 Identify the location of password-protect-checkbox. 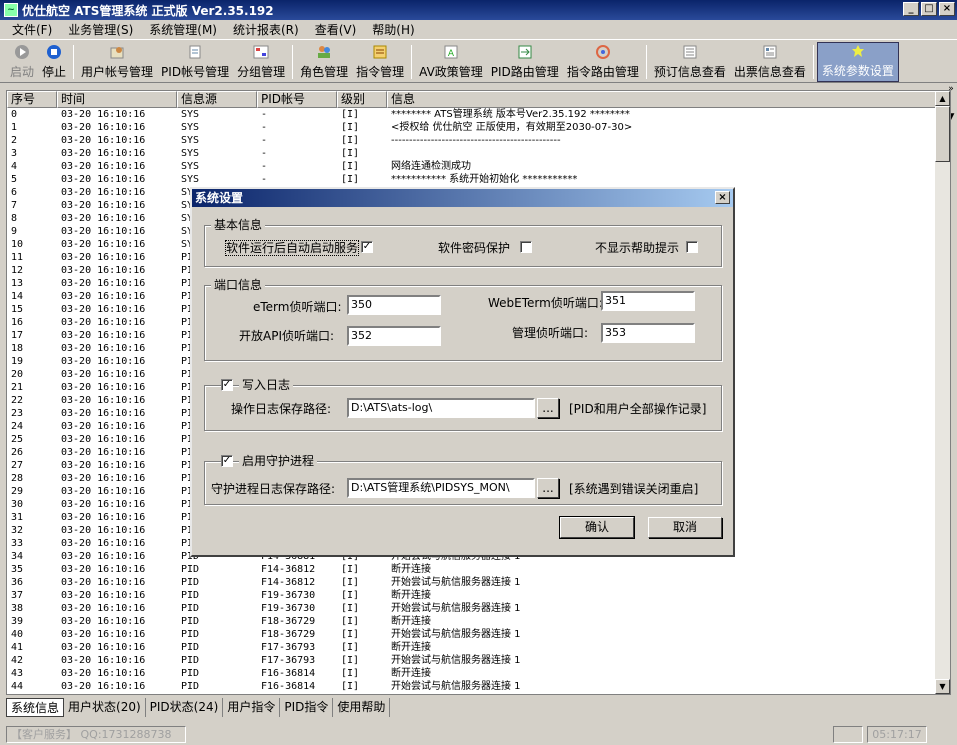
(526, 247).